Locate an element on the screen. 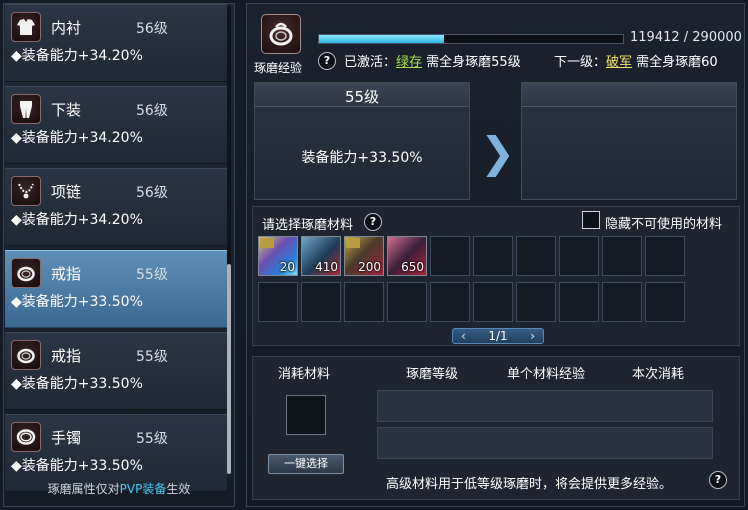 The height and width of the screenshot is (510, 748). pvp-notice: 琢磨属性仅对PVP装备生效 is located at coordinates (119, 488).